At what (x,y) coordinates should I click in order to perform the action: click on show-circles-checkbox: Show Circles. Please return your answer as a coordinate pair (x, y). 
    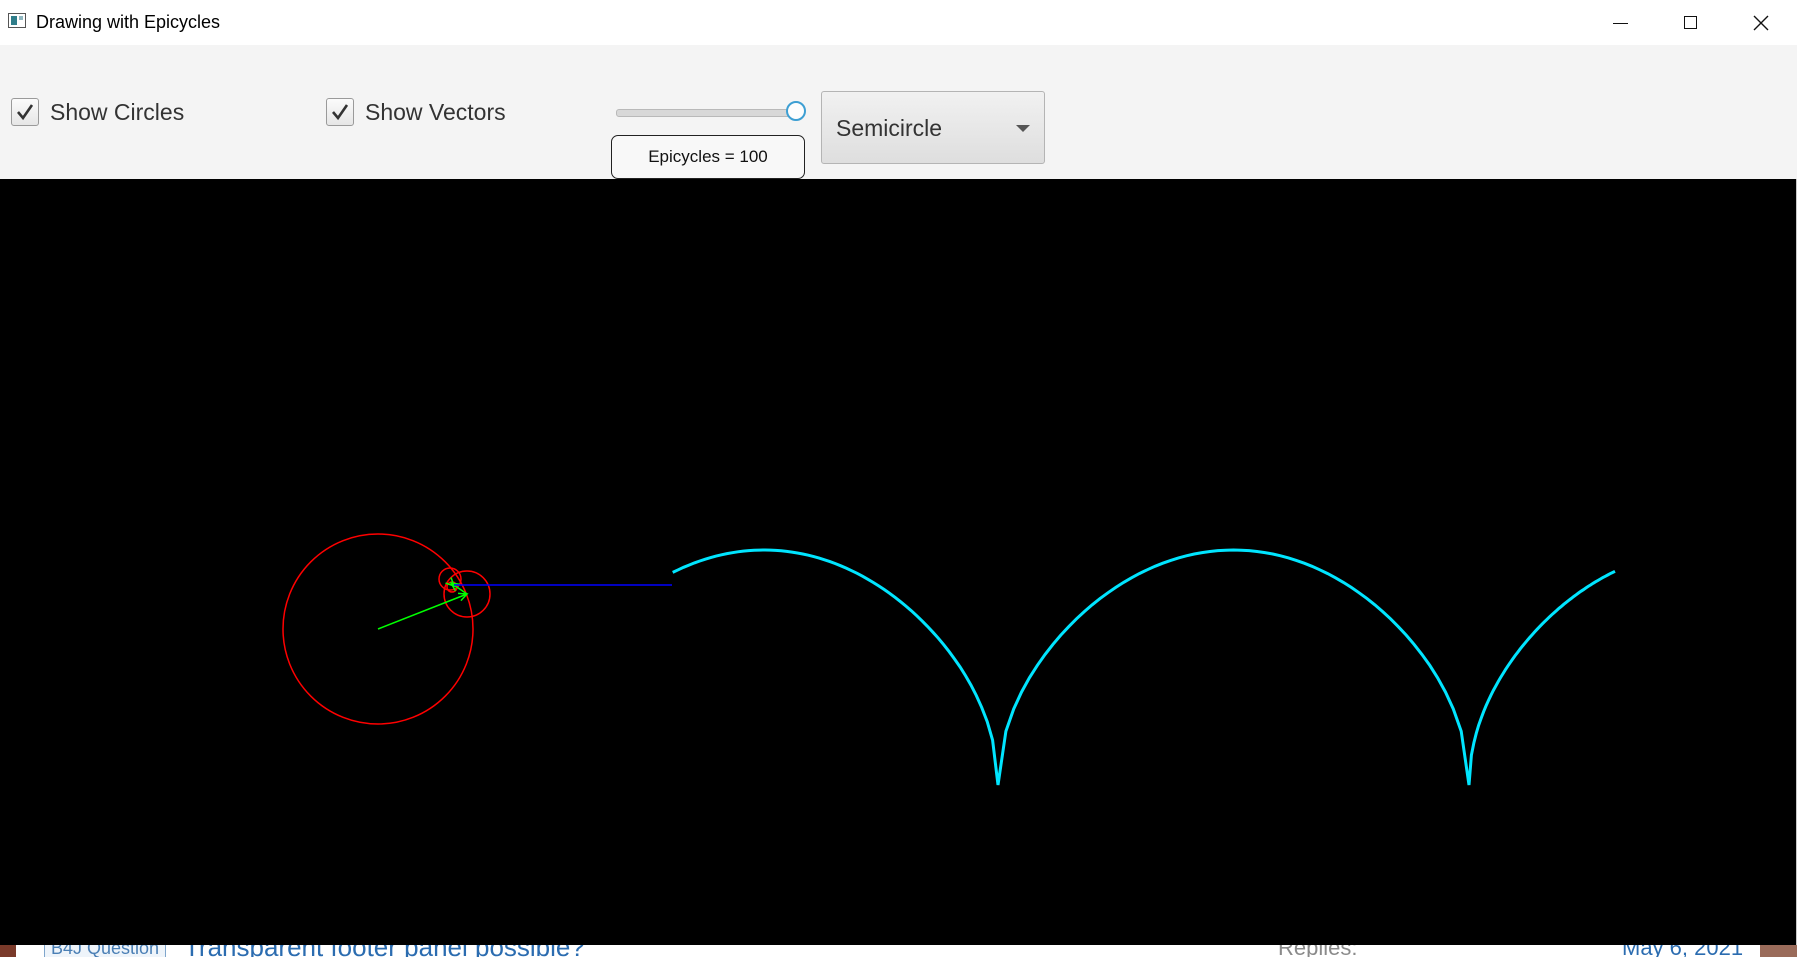
    Looking at the image, I should click on (97, 112).